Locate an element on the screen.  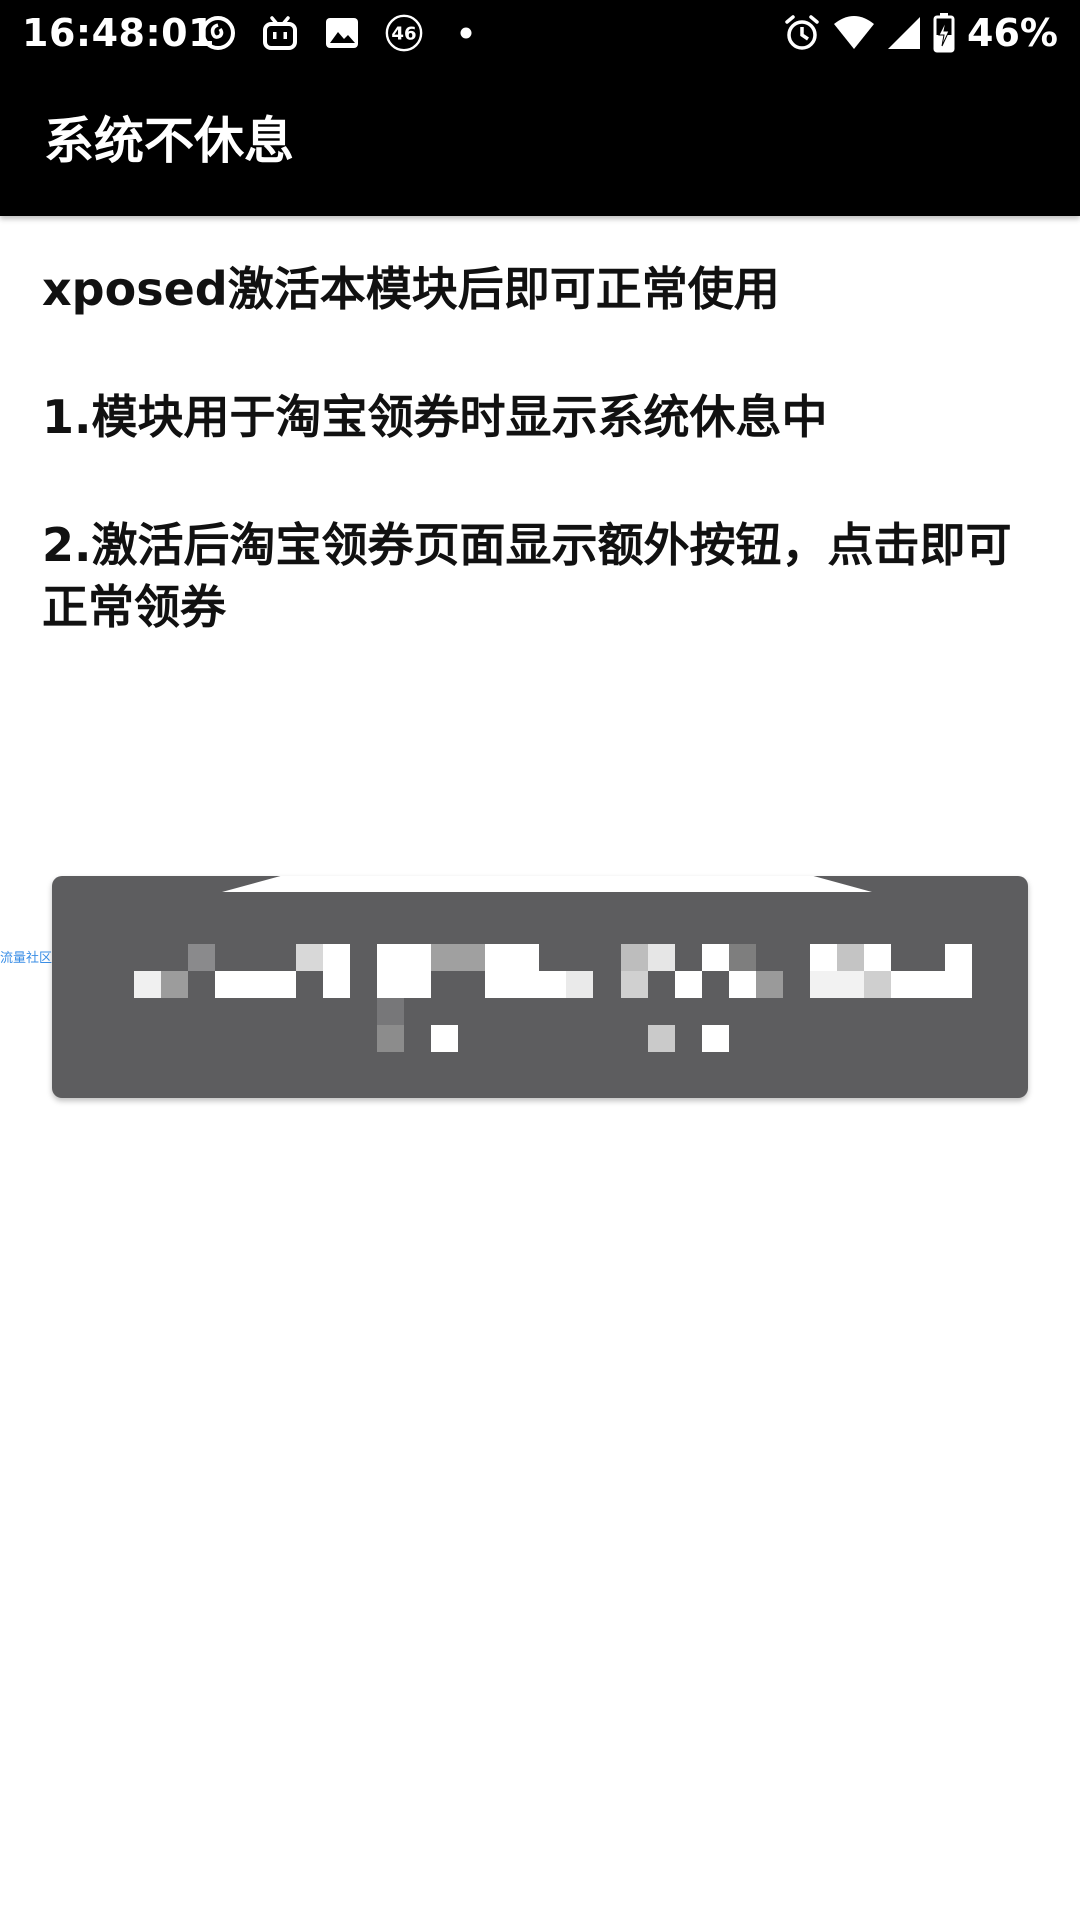
battery-charging-icon is located at coordinates (944, 33).